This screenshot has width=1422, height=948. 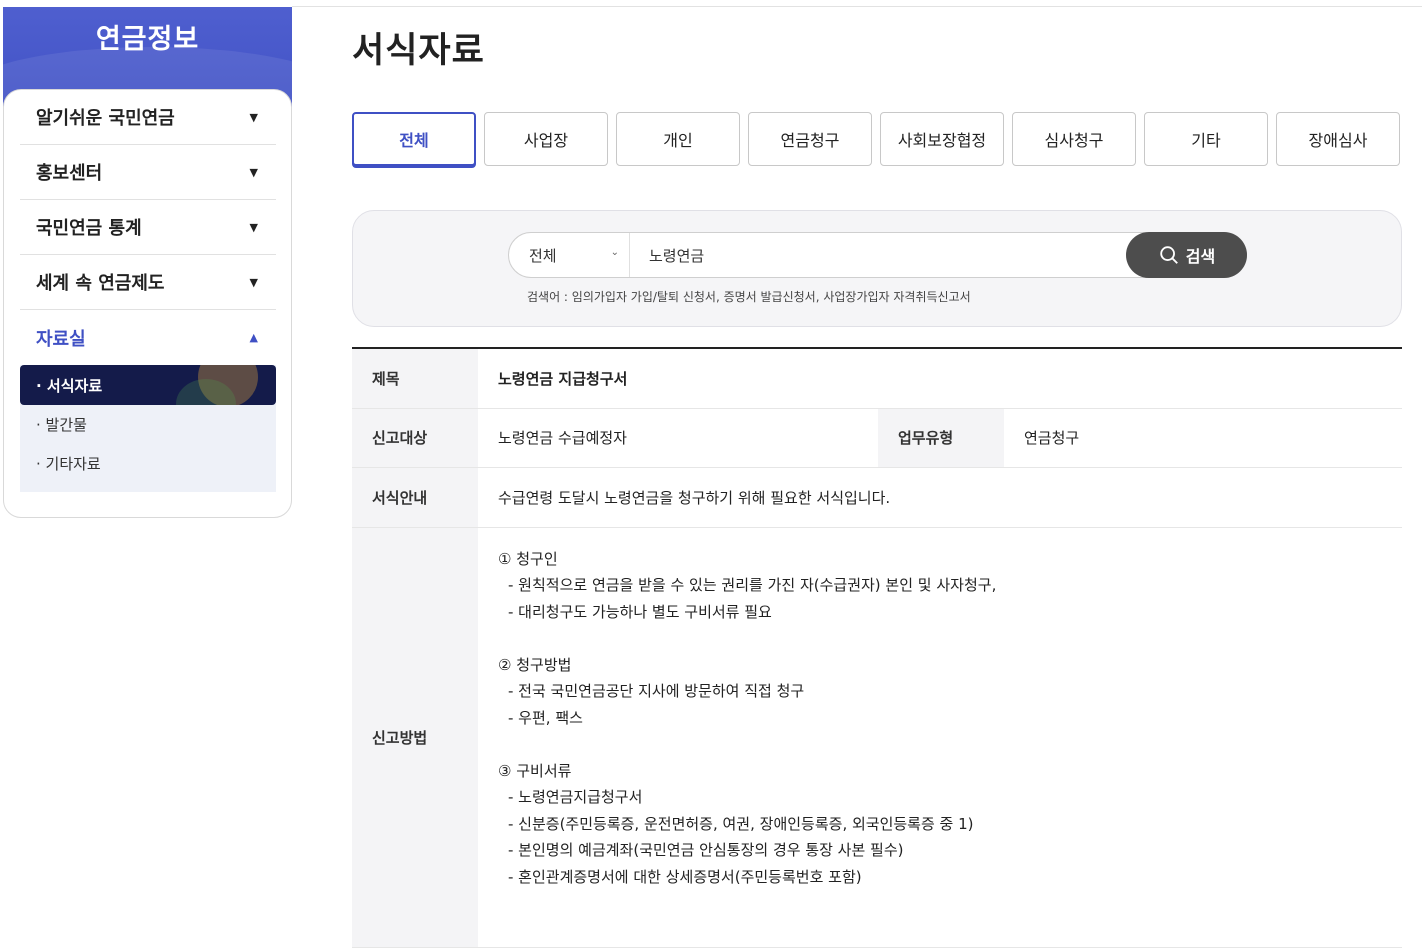 I want to click on method-line: - 대리청구도 가능하나 별도 구비서류 필요, so click(x=640, y=611).